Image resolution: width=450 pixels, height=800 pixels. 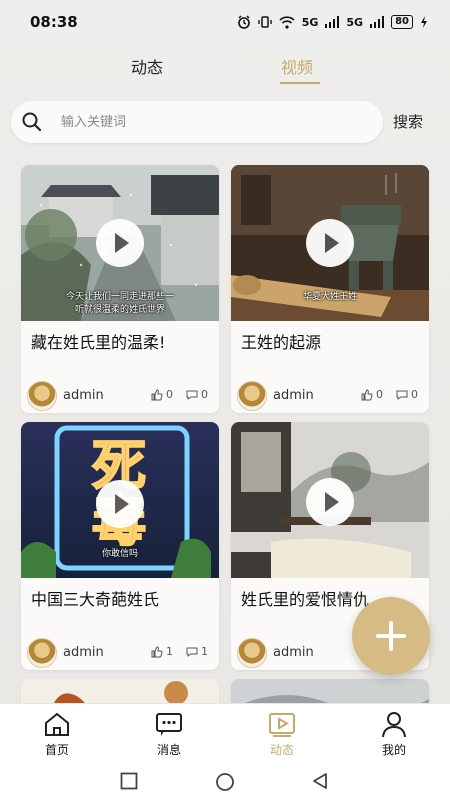 What do you see at coordinates (329, 297) in the screenshot?
I see `video-caption: 华夏大姓王姓` at bounding box center [329, 297].